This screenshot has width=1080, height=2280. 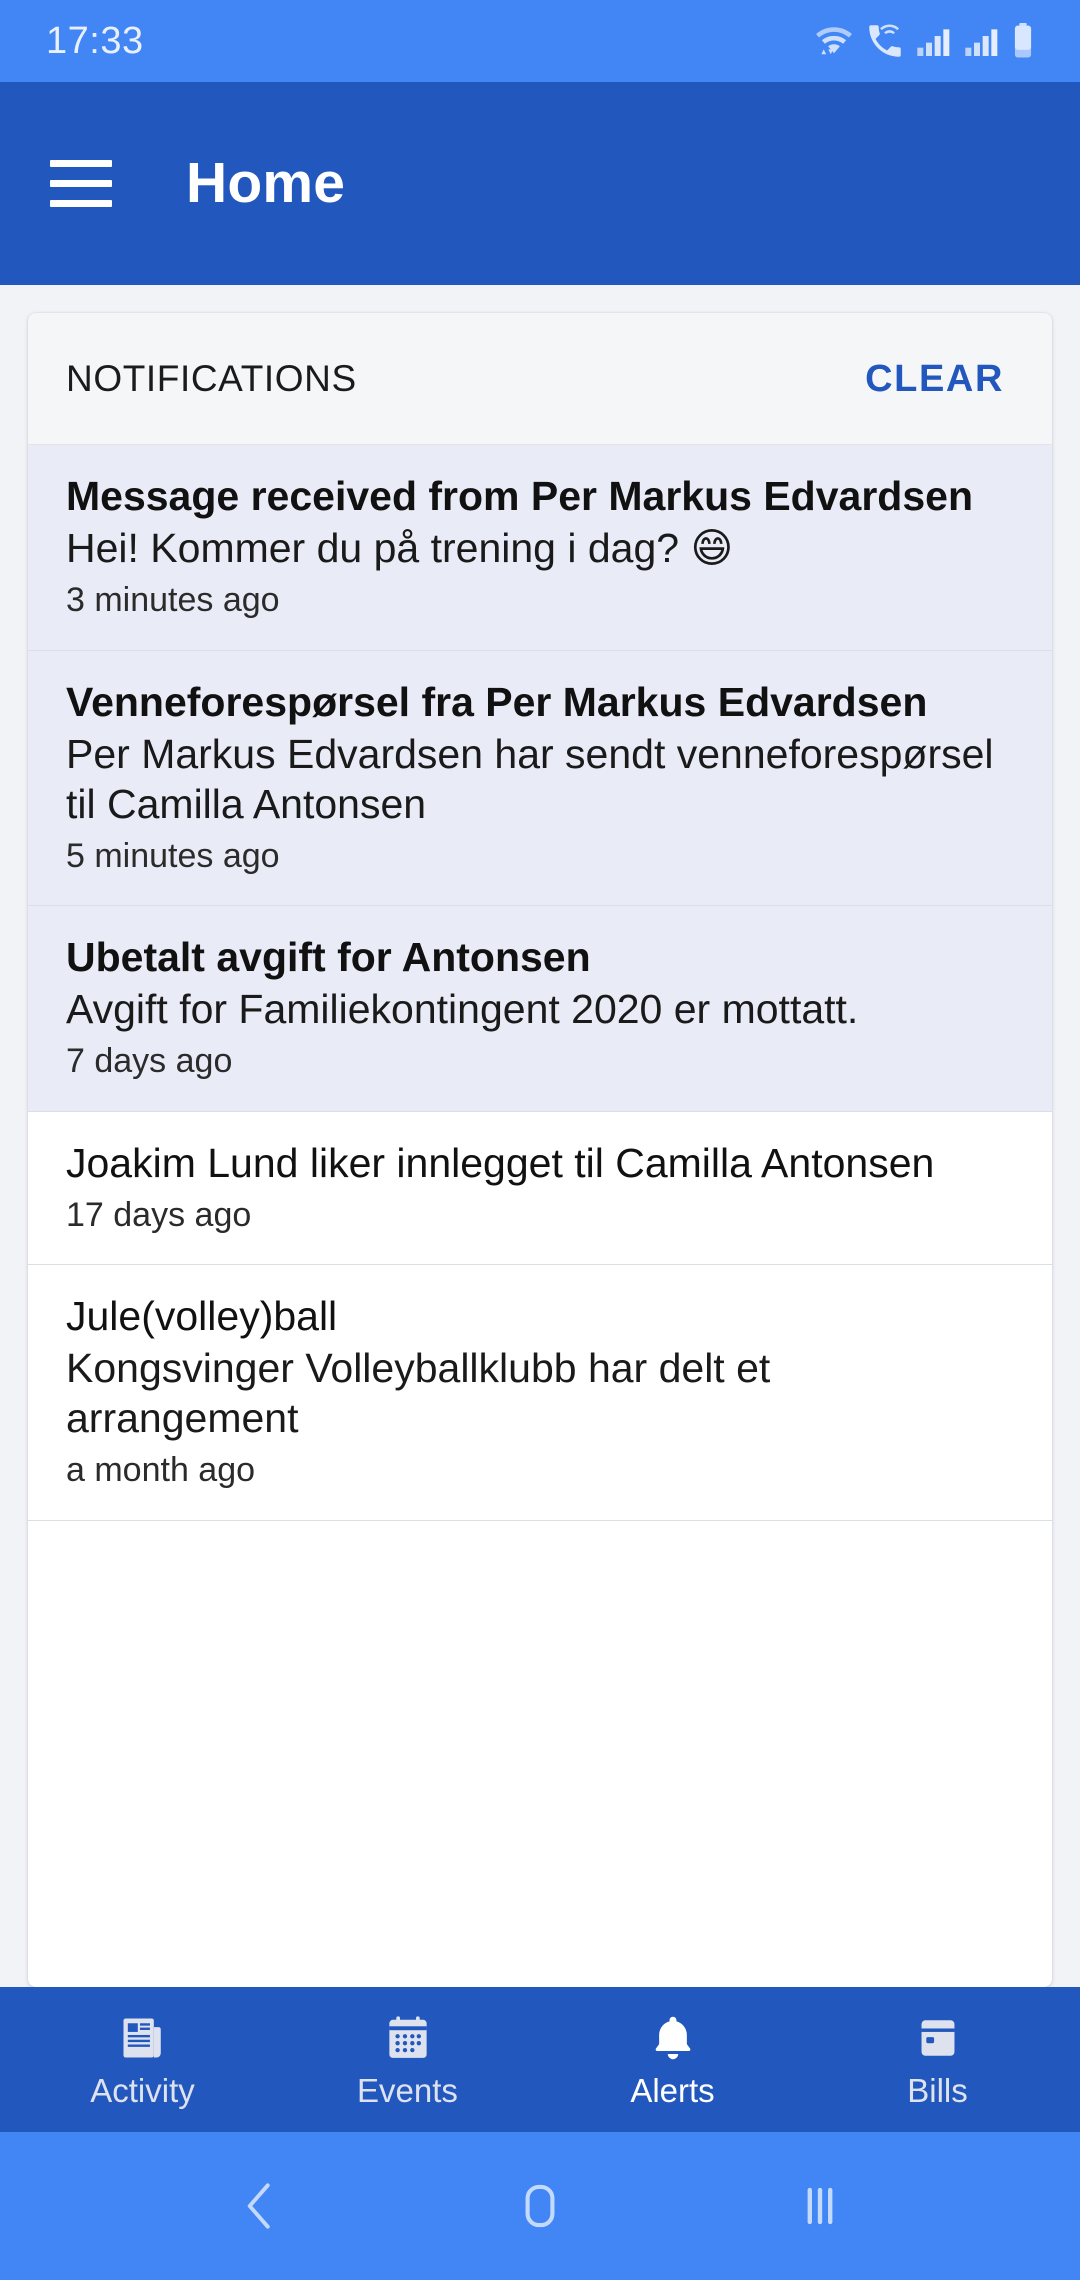 What do you see at coordinates (938, 2038) in the screenshot?
I see `credit-card-icon` at bounding box center [938, 2038].